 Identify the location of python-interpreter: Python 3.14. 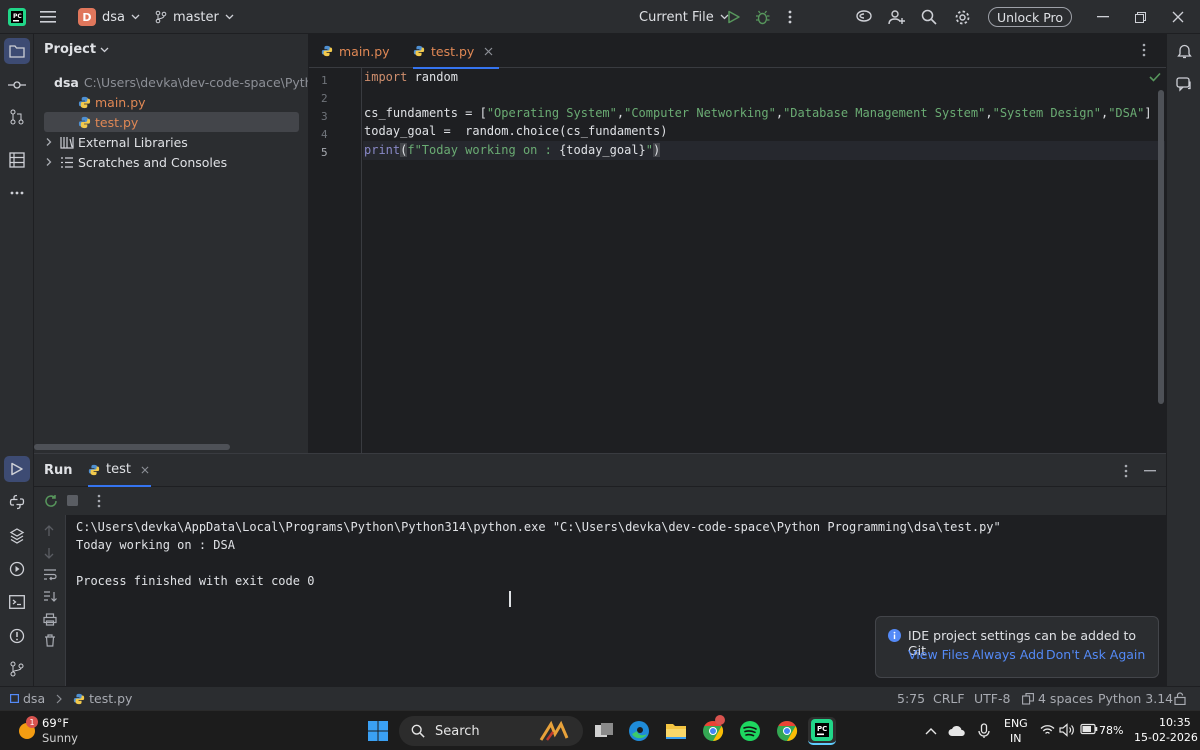
(1135, 698).